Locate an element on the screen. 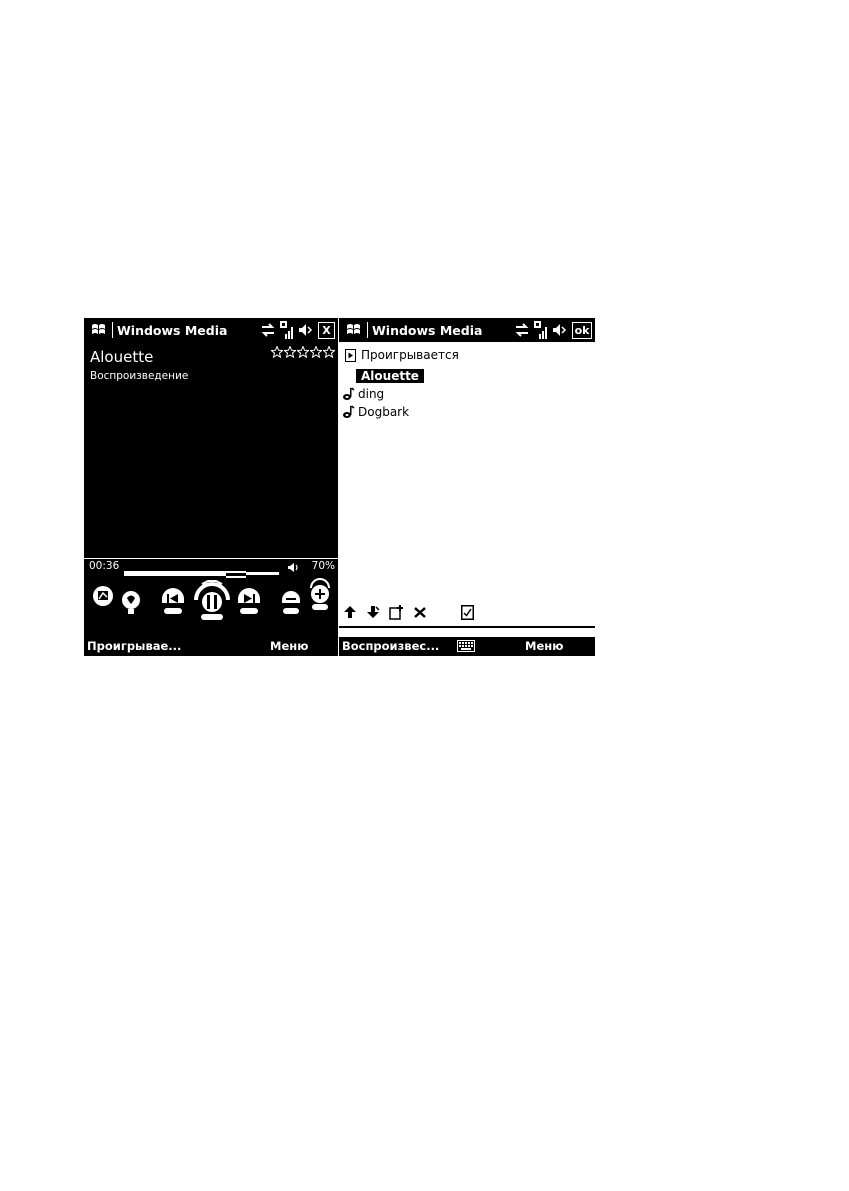 The height and width of the screenshot is (1191, 849). bulb-icon is located at coordinates (131, 603).